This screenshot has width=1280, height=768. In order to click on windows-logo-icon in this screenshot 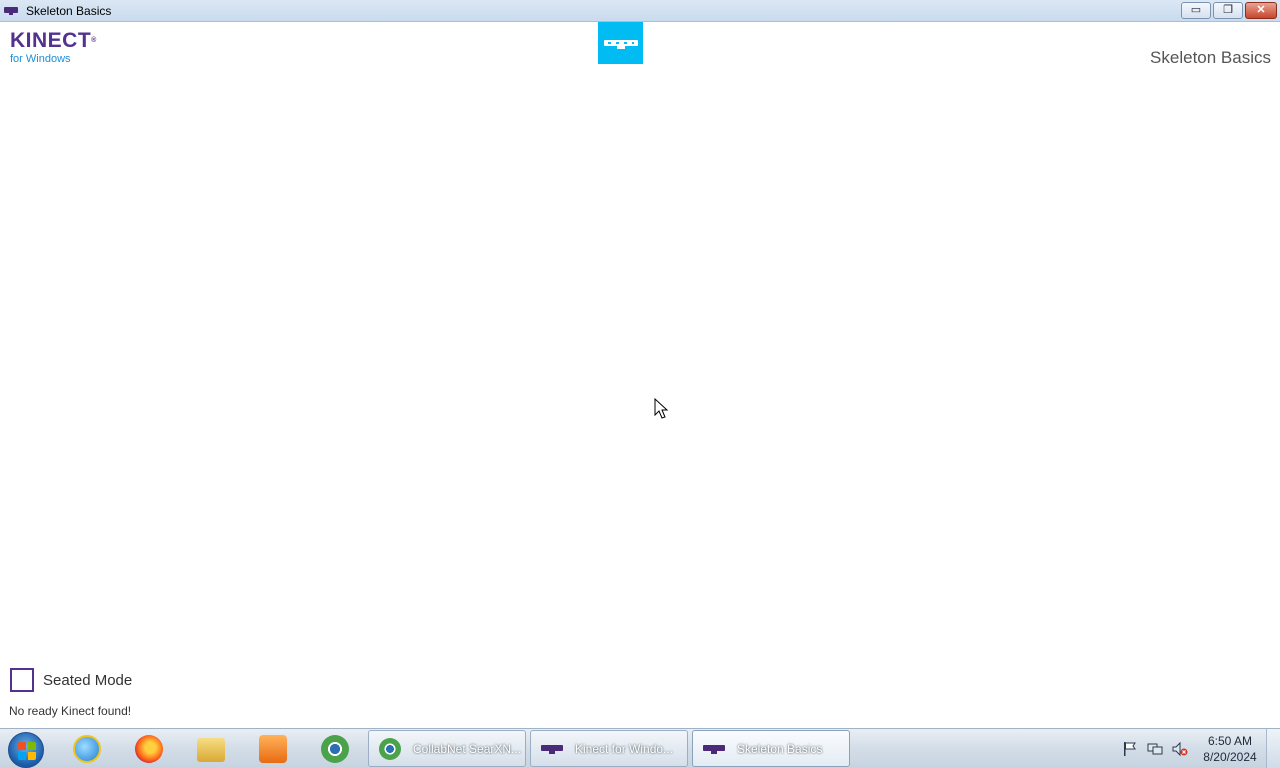, I will do `click(27, 751)`.